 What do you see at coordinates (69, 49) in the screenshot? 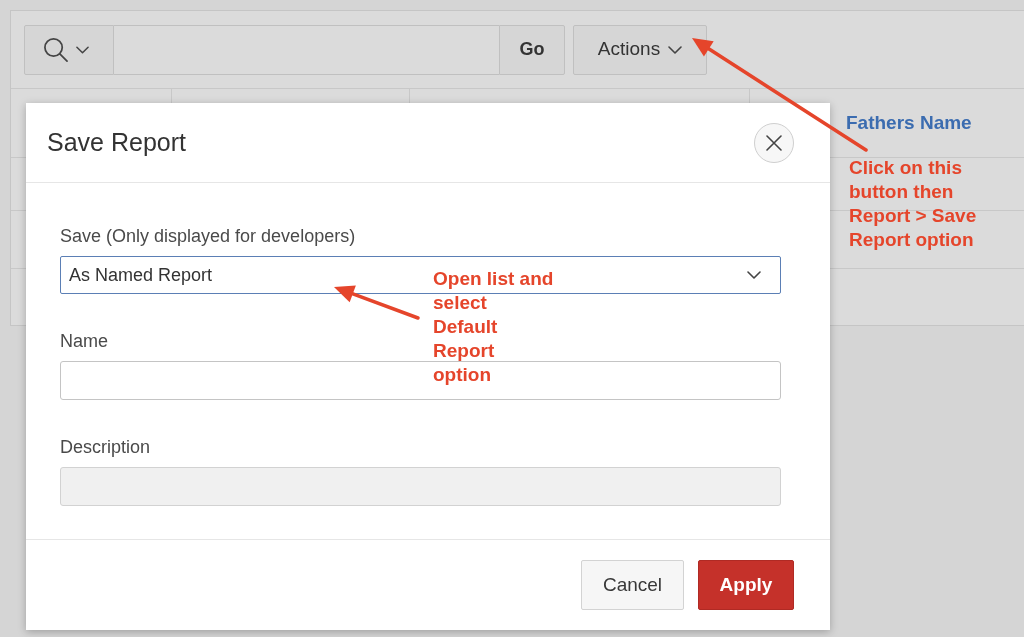
I see `search-menu-button` at bounding box center [69, 49].